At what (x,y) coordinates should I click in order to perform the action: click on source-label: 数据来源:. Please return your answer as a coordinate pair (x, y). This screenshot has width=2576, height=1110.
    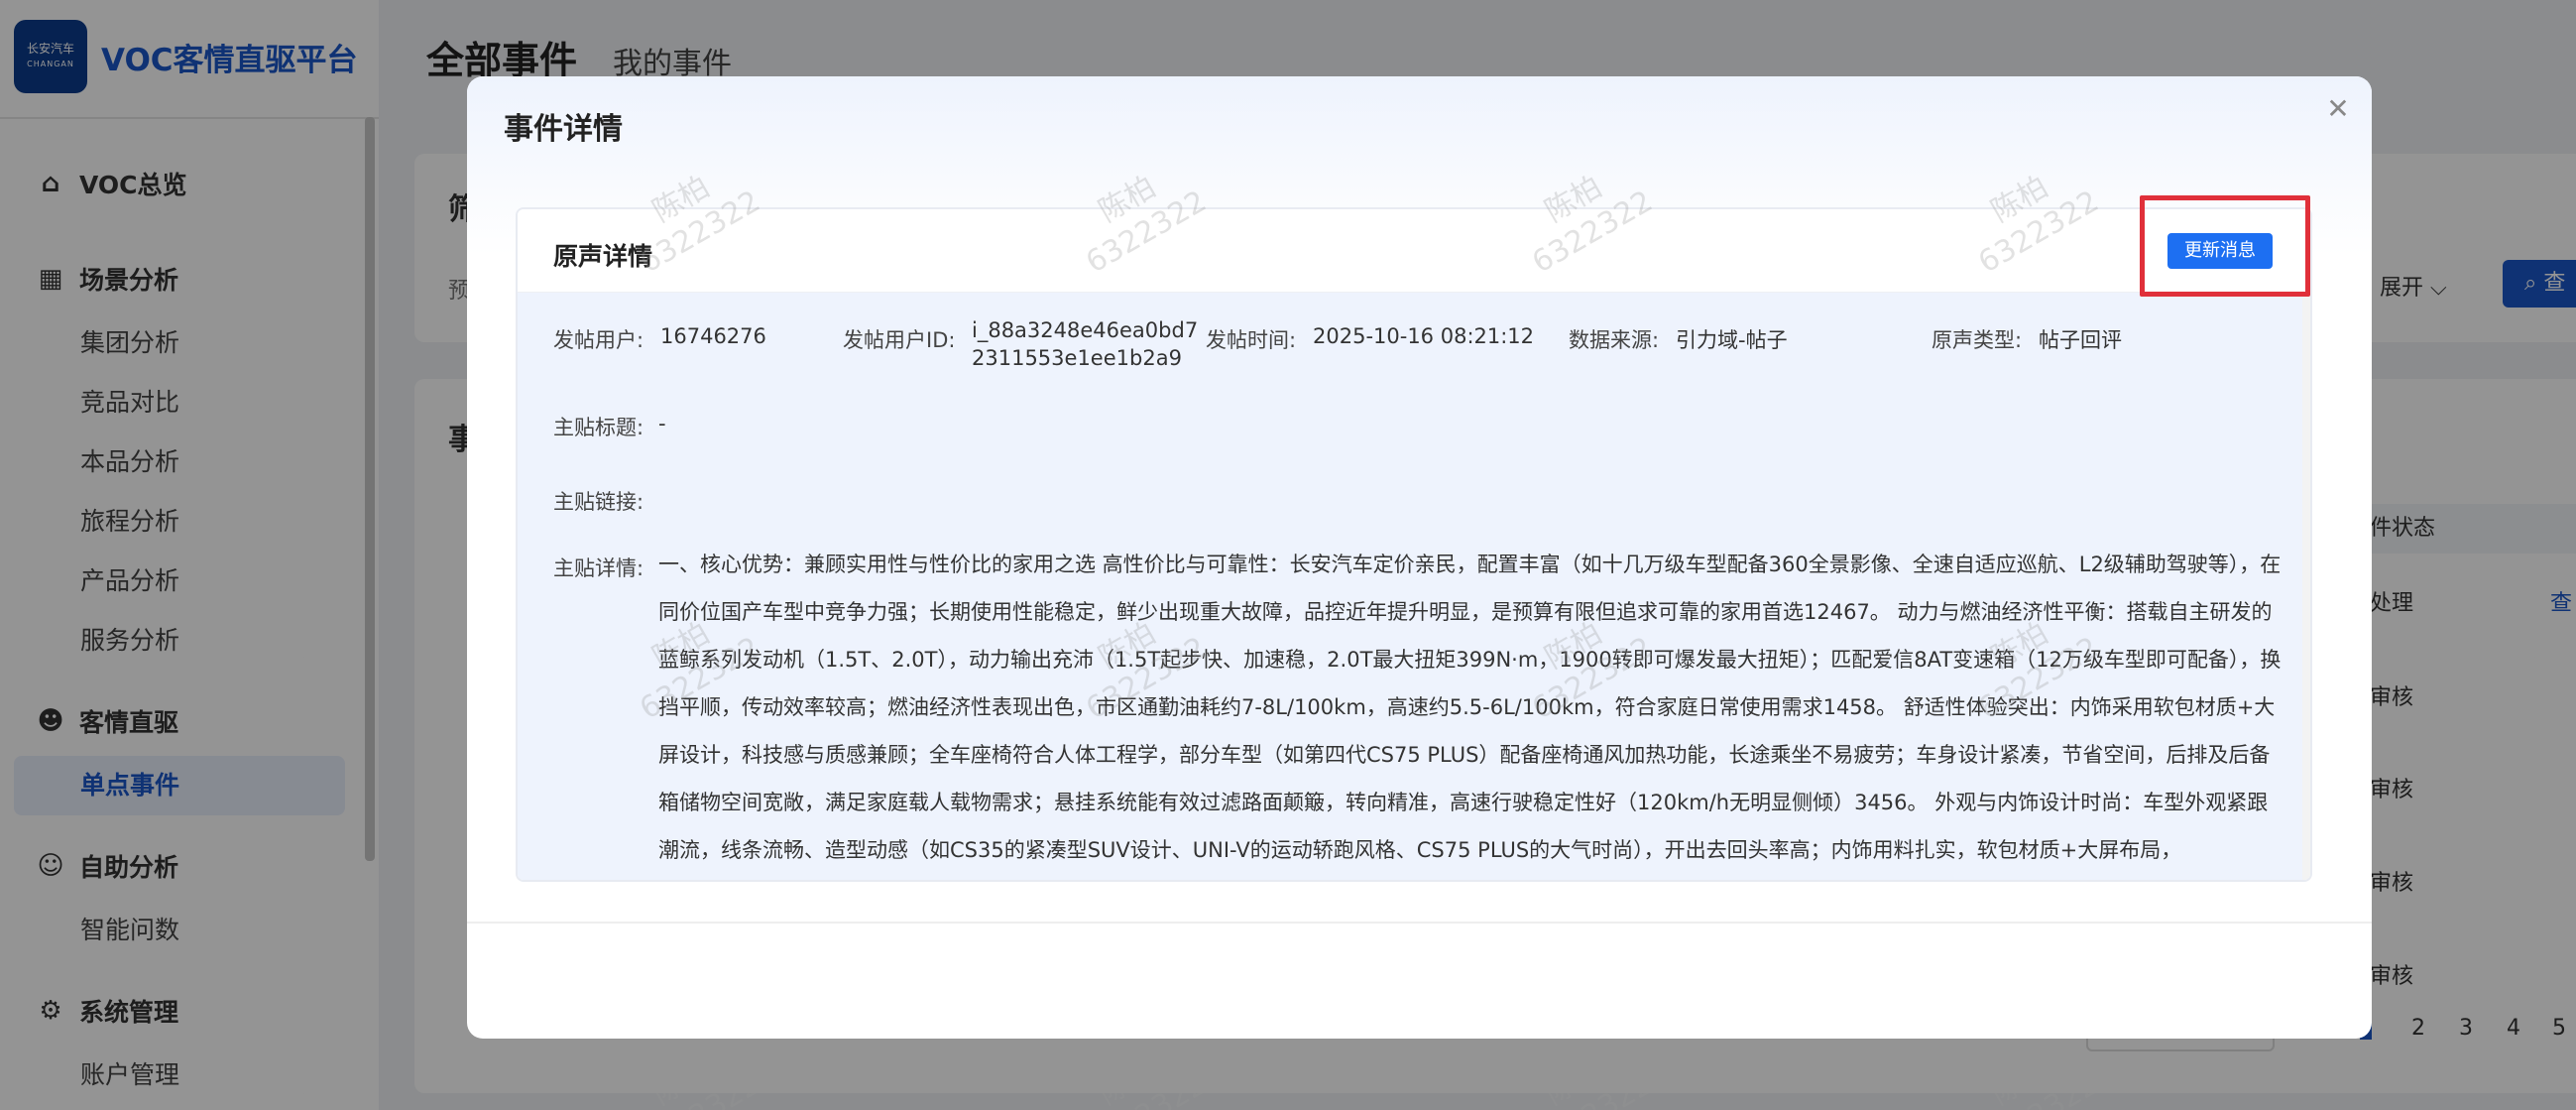
    Looking at the image, I should click on (1614, 340).